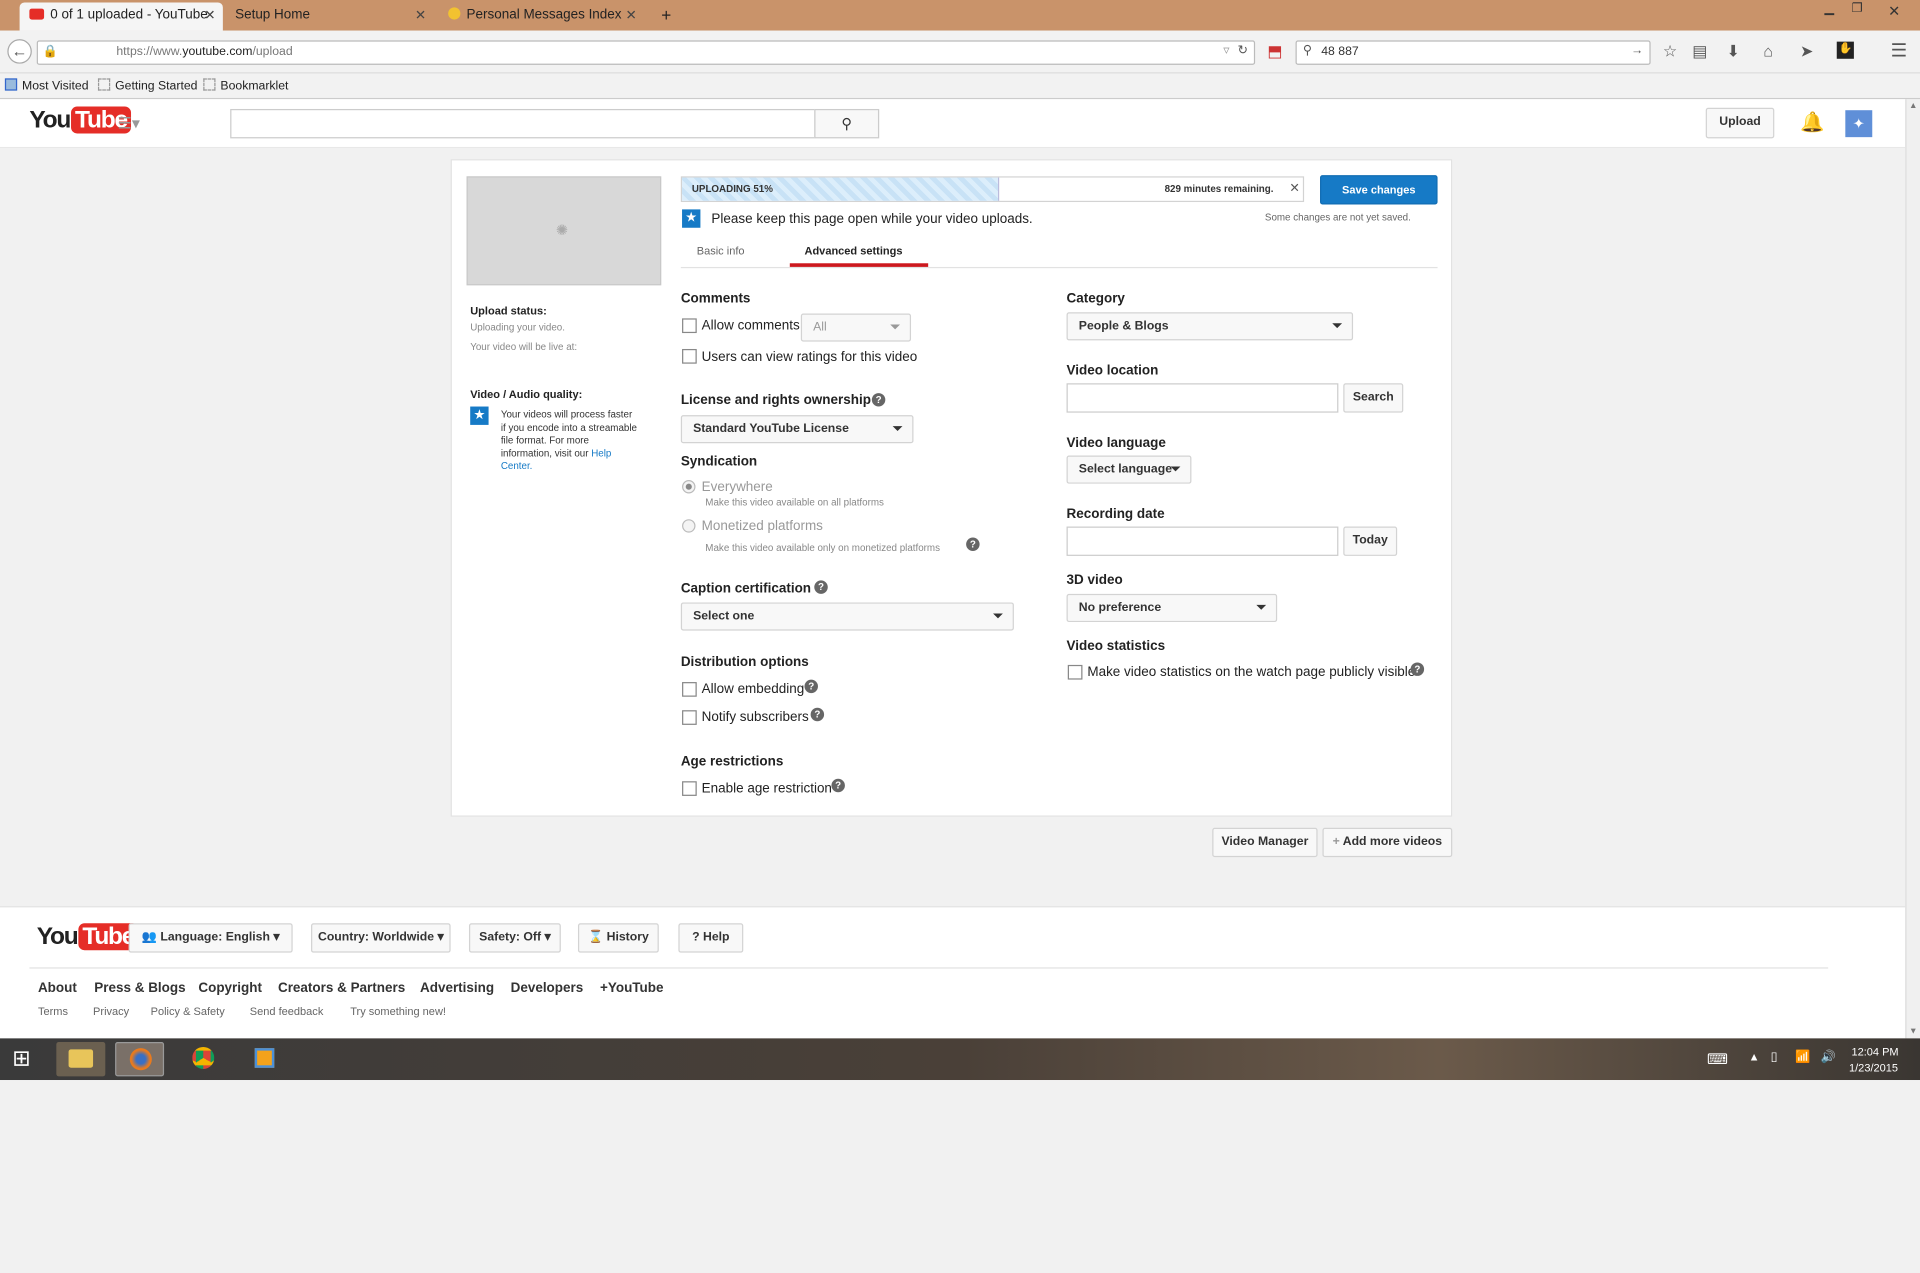 Image resolution: width=1920 pixels, height=1273 pixels. What do you see at coordinates (541, 16) in the screenshot?
I see `tab-personal-messages: Personal Messages Index ✕` at bounding box center [541, 16].